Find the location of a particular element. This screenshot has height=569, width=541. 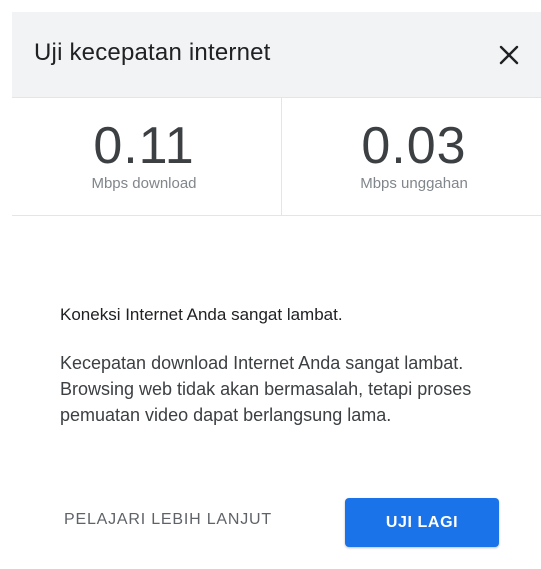

download-value: 0.11 is located at coordinates (144, 146).